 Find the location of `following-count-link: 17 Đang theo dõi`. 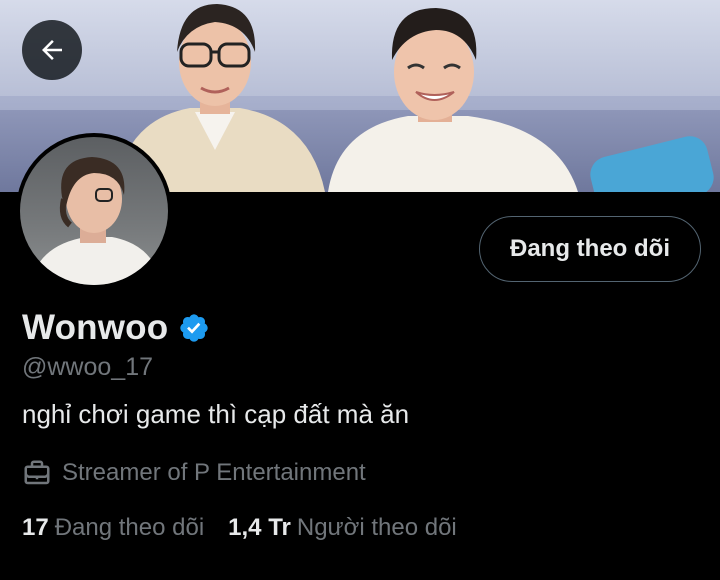

following-count-link: 17 Đang theo dõi is located at coordinates (113, 528).